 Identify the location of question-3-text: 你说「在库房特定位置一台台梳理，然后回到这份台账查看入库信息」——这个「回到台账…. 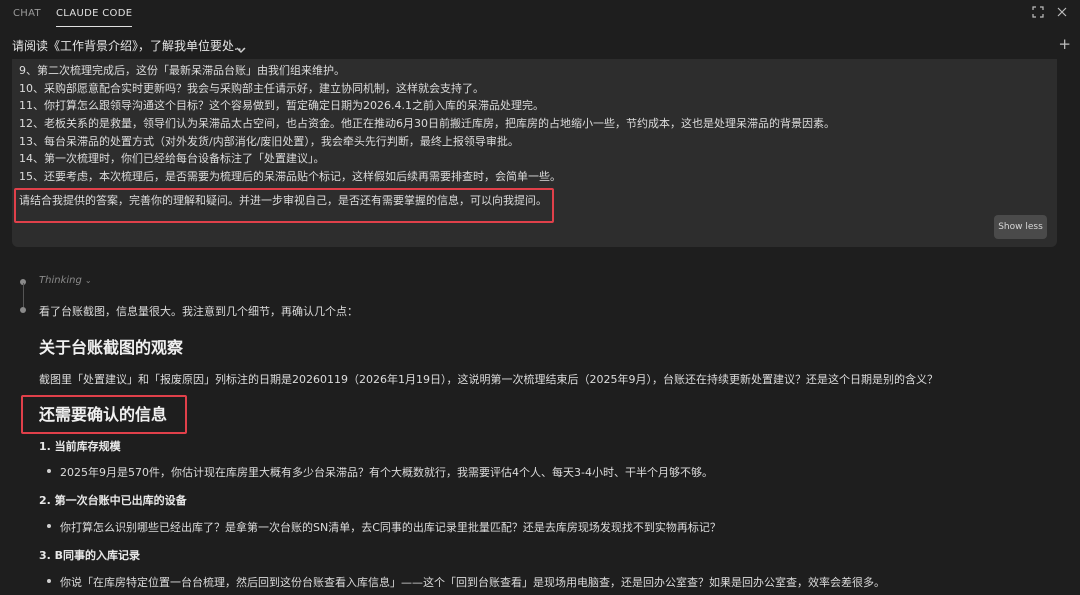
(472, 582).